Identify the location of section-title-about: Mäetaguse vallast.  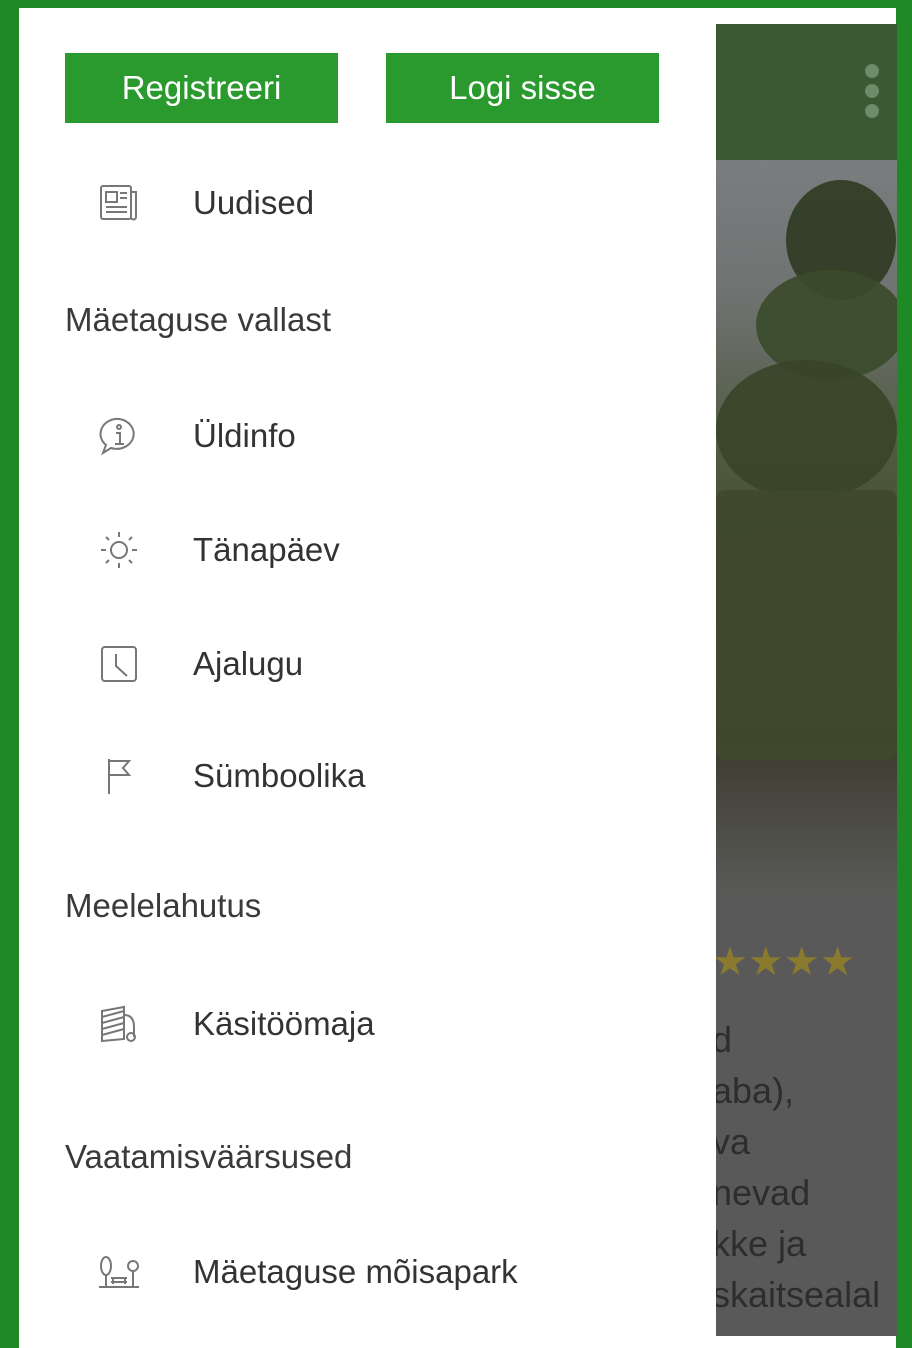
(198, 319).